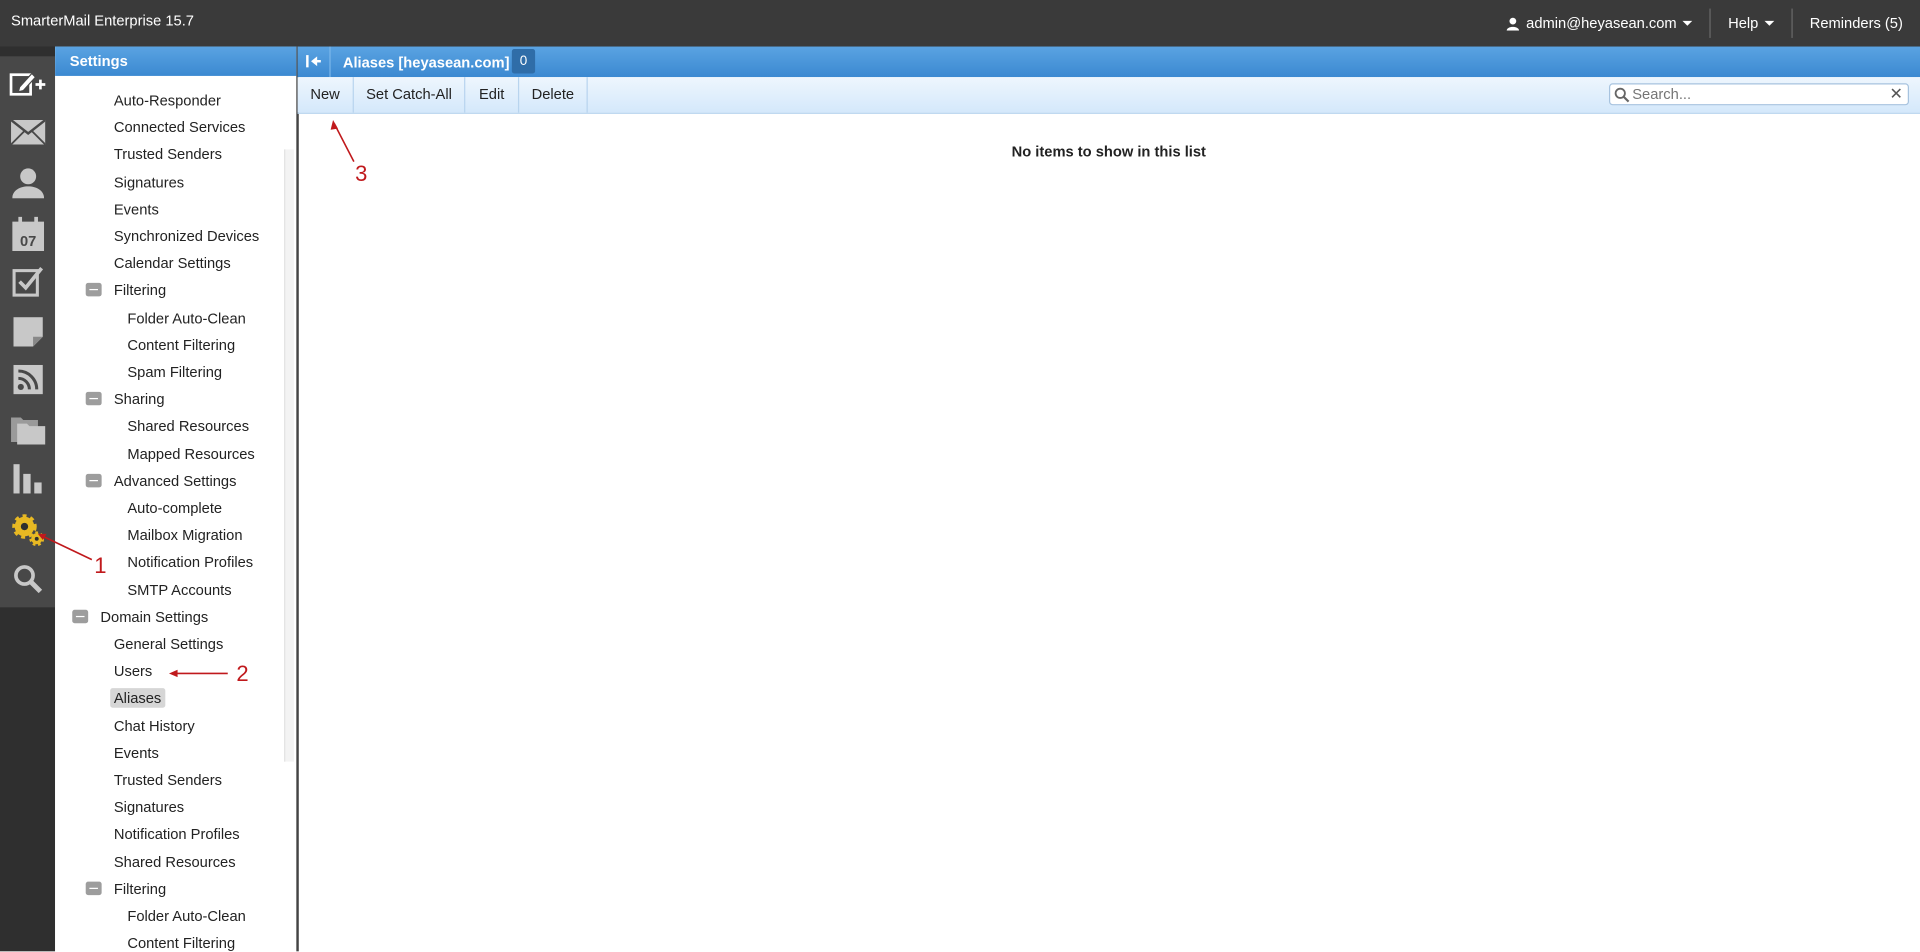 Image resolution: width=1920 pixels, height=952 pixels. What do you see at coordinates (242, 673) in the screenshot?
I see `annotation-2: 2` at bounding box center [242, 673].